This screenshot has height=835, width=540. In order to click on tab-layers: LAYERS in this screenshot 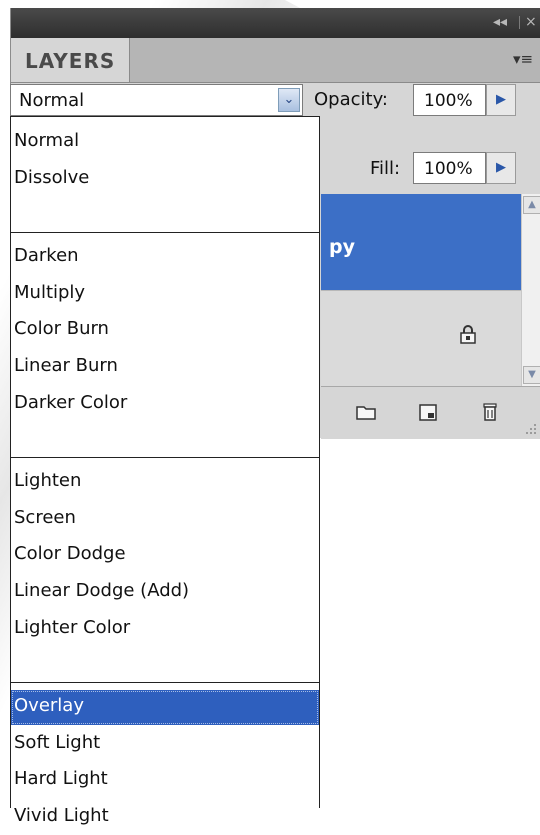, I will do `click(70, 60)`.